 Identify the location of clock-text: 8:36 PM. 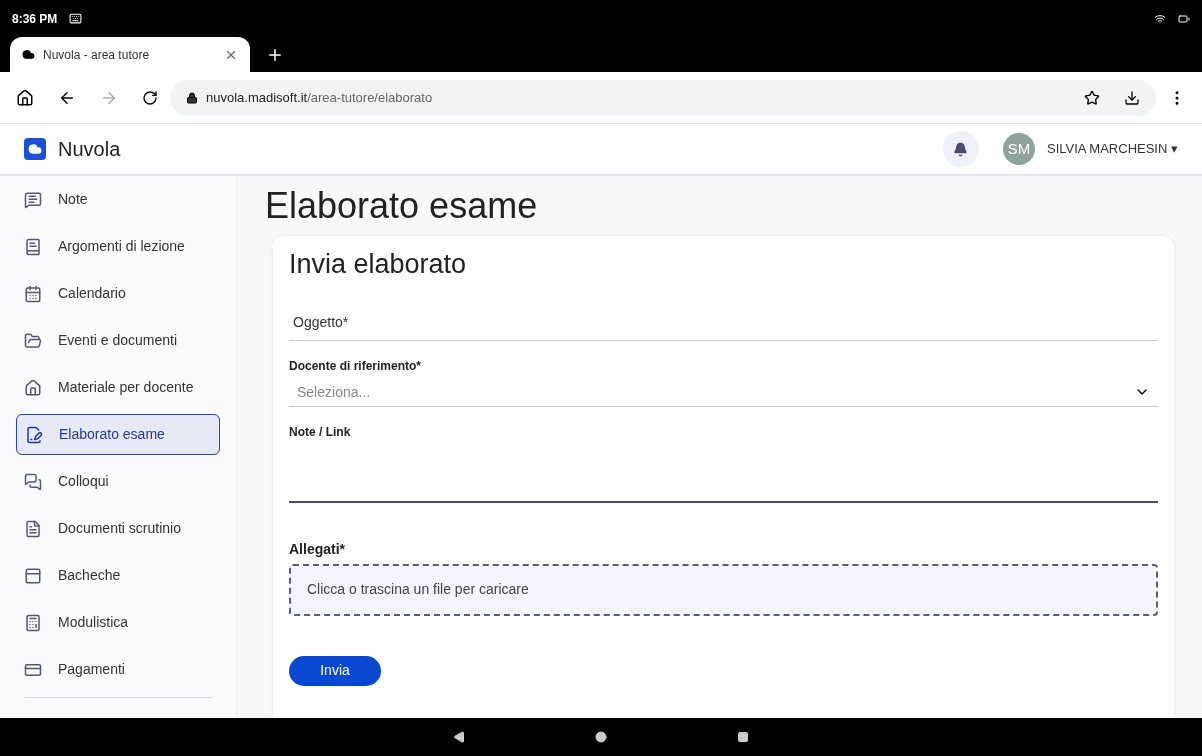
(35, 19).